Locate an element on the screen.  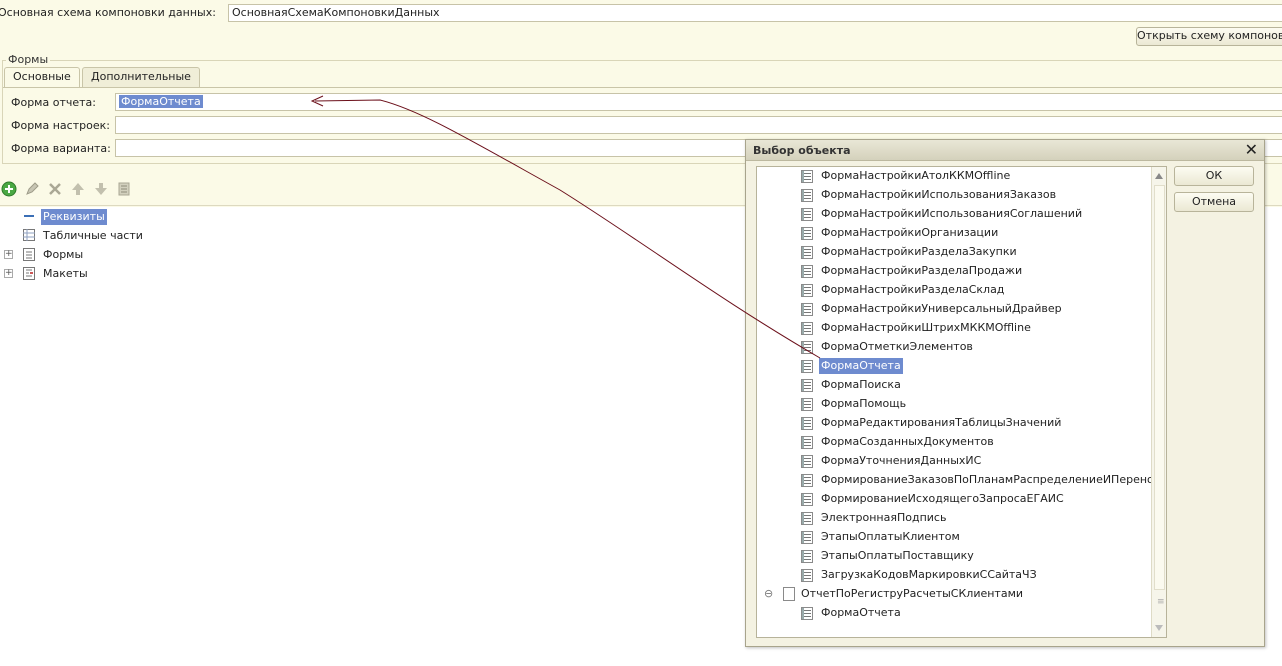
list-item: ФормаНастройкиАтолККМOffline is located at coordinates (952, 176).